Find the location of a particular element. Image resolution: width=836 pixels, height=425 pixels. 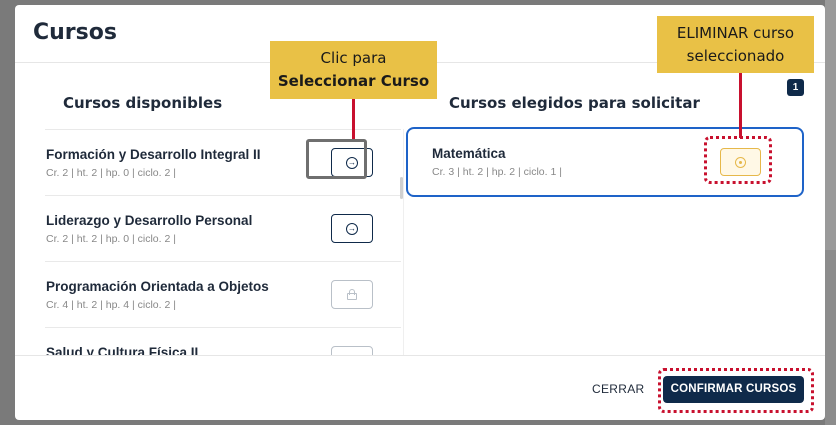

select-course-button: → is located at coordinates (352, 228).